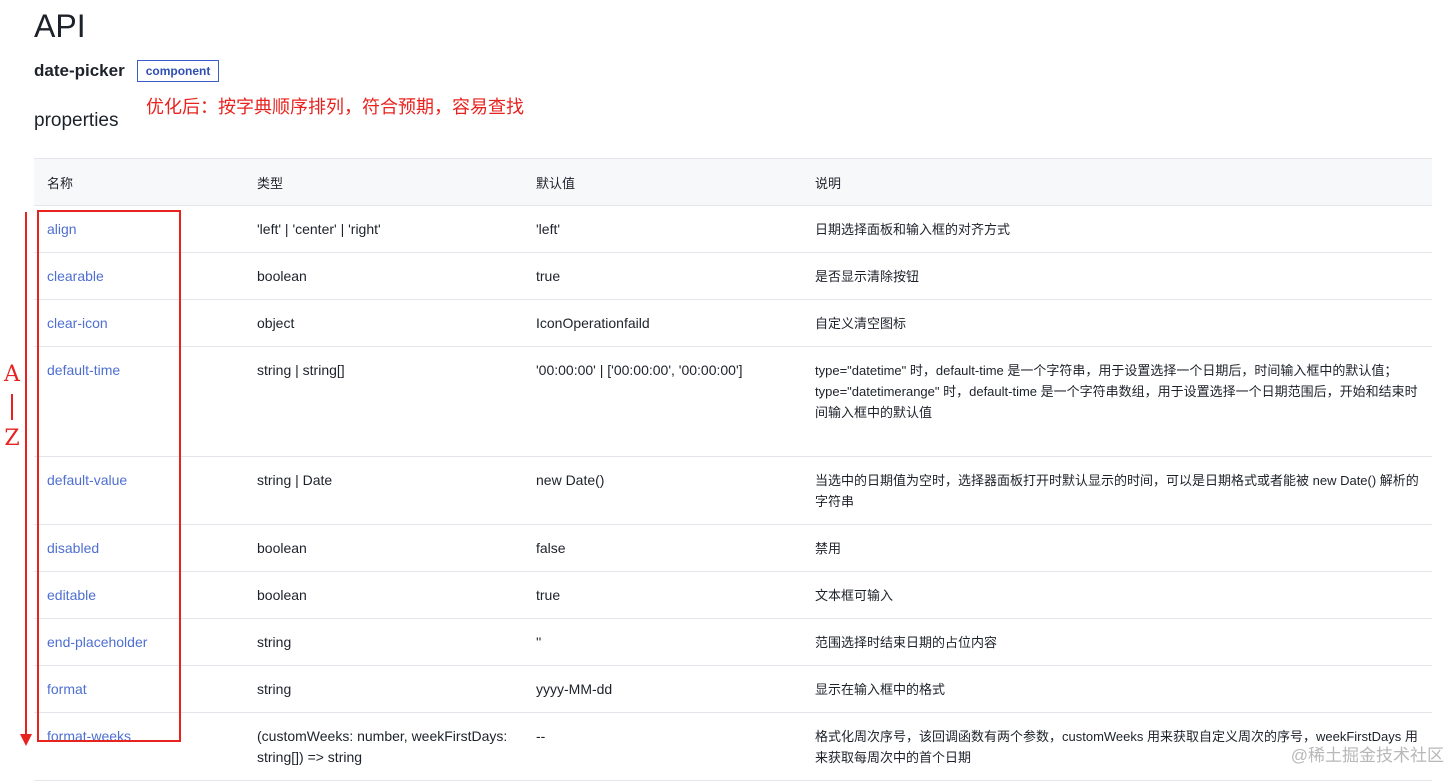  What do you see at coordinates (12, 438) in the screenshot?
I see `az-label-end: Z` at bounding box center [12, 438].